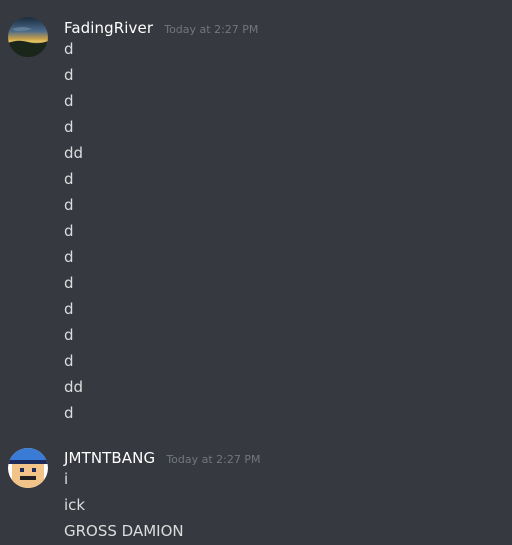 The width and height of the screenshot is (512, 545). What do you see at coordinates (109, 458) in the screenshot?
I see `username: JMTNTBANG` at bounding box center [109, 458].